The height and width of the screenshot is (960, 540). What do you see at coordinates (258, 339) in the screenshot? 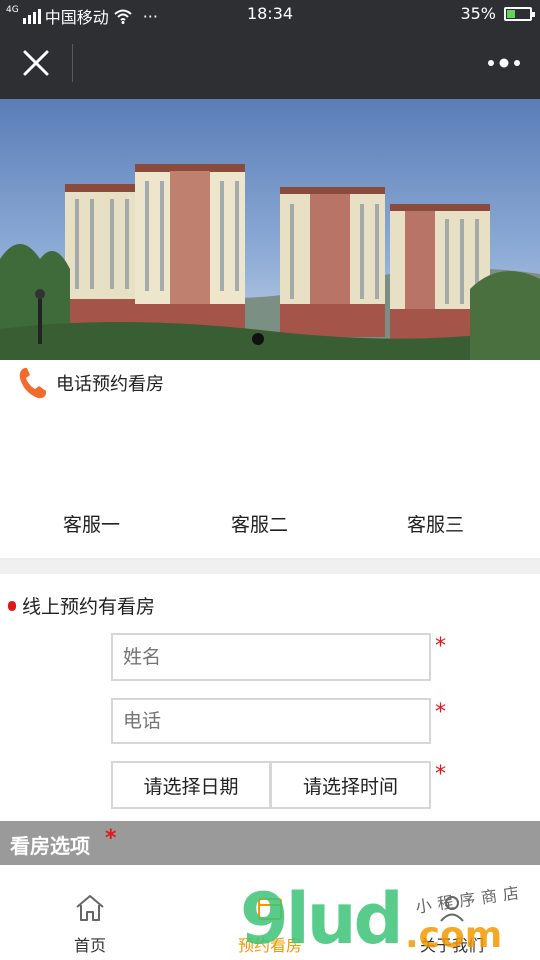
I see `carousel-indicator-dot` at bounding box center [258, 339].